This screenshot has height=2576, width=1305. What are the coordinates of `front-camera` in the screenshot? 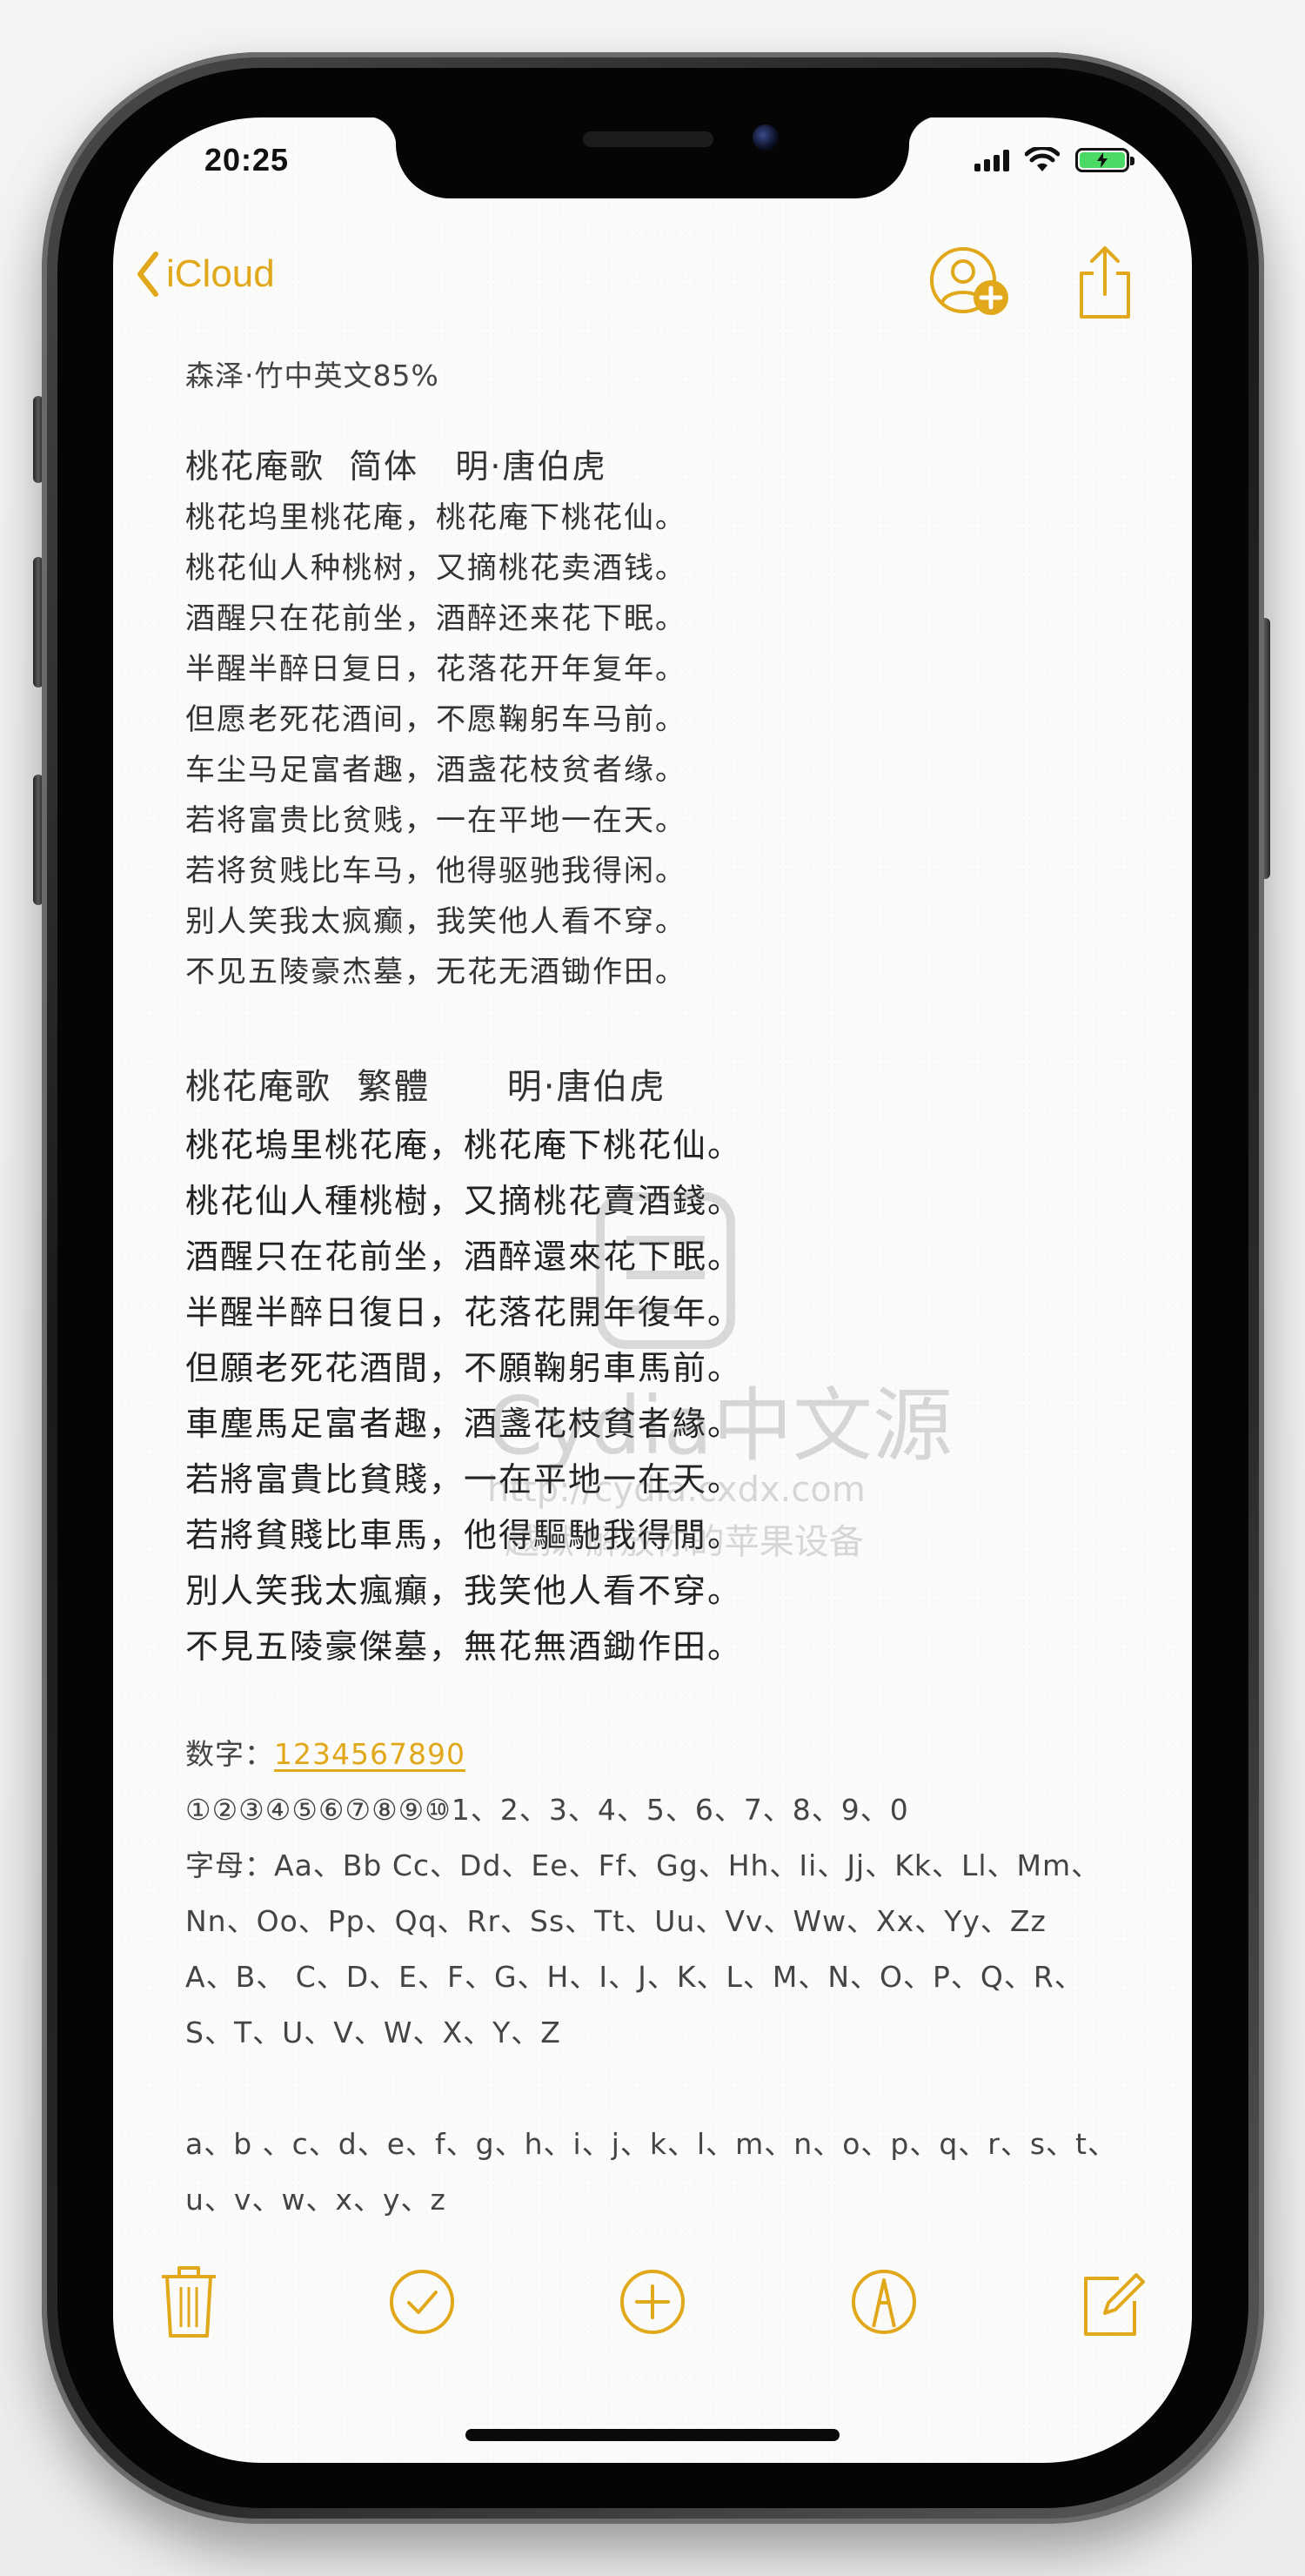 It's located at (766, 138).